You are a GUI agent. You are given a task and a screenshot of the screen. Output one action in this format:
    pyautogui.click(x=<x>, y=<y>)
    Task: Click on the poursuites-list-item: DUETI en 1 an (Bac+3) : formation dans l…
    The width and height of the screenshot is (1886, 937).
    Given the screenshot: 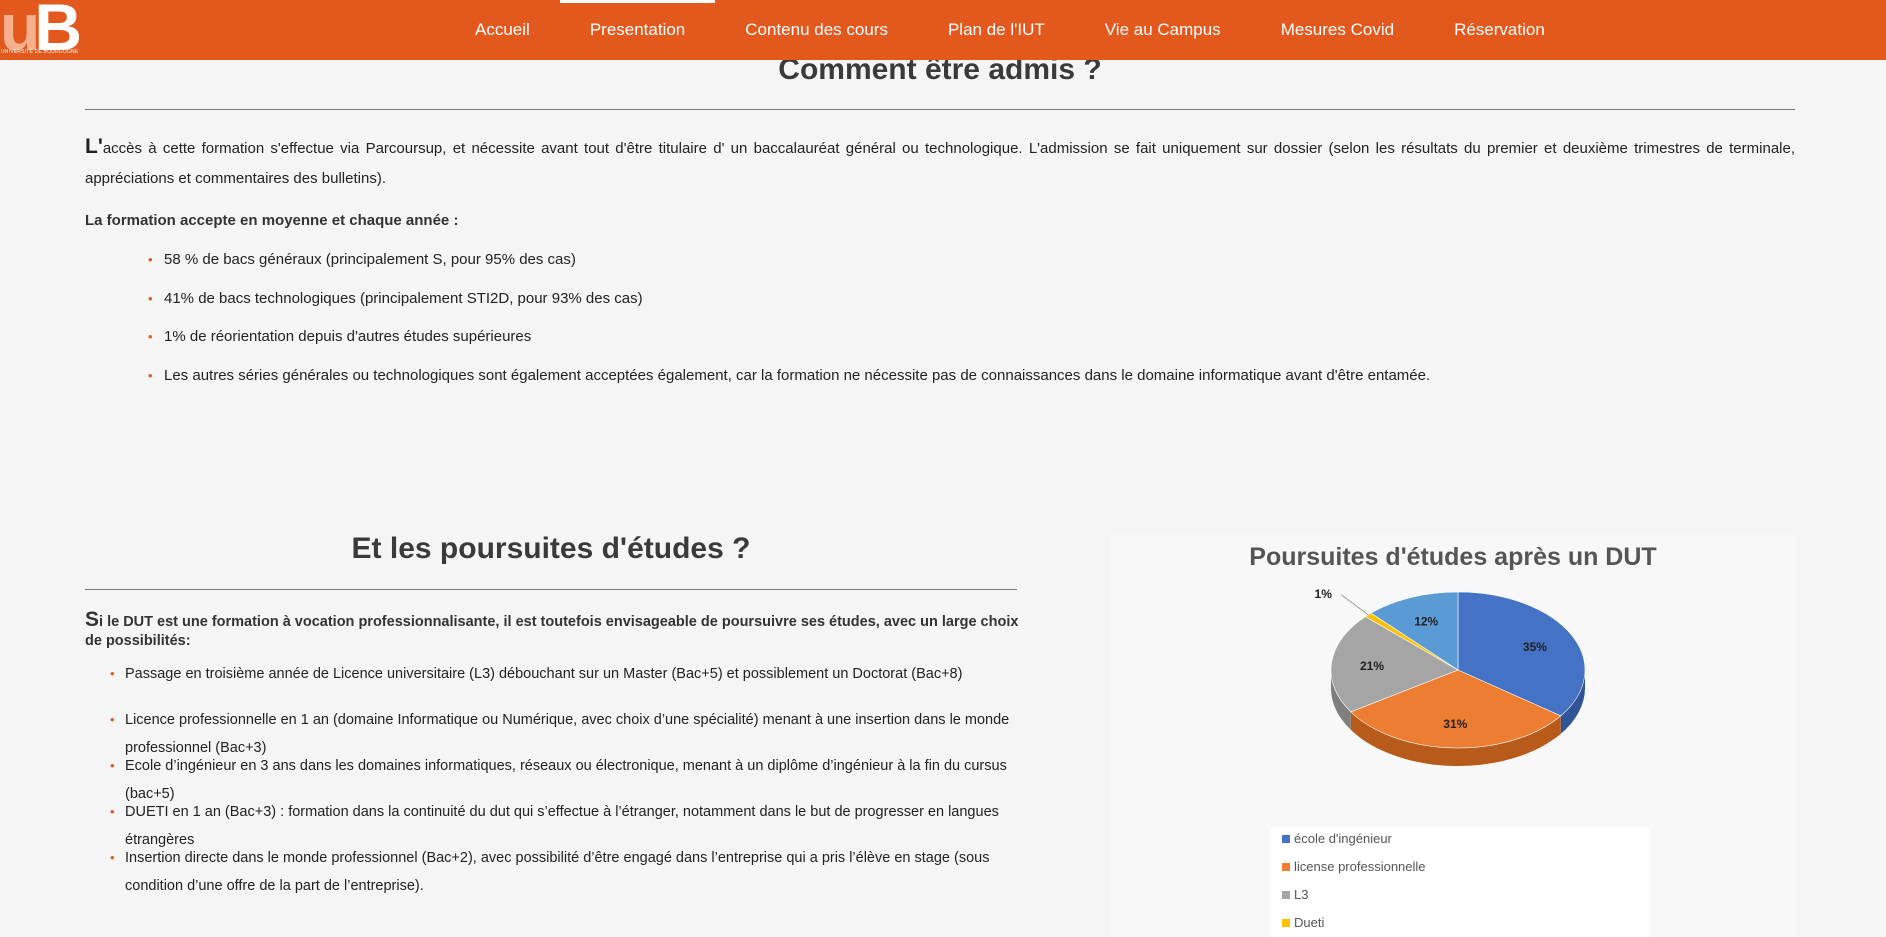 What is the action you would take?
    pyautogui.click(x=560, y=823)
    